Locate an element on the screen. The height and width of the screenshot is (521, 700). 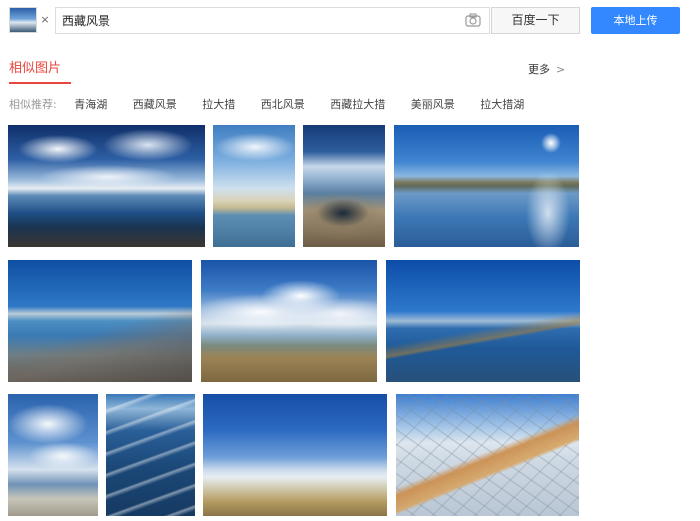
tag-item: 西北风景 is located at coordinates (283, 104).